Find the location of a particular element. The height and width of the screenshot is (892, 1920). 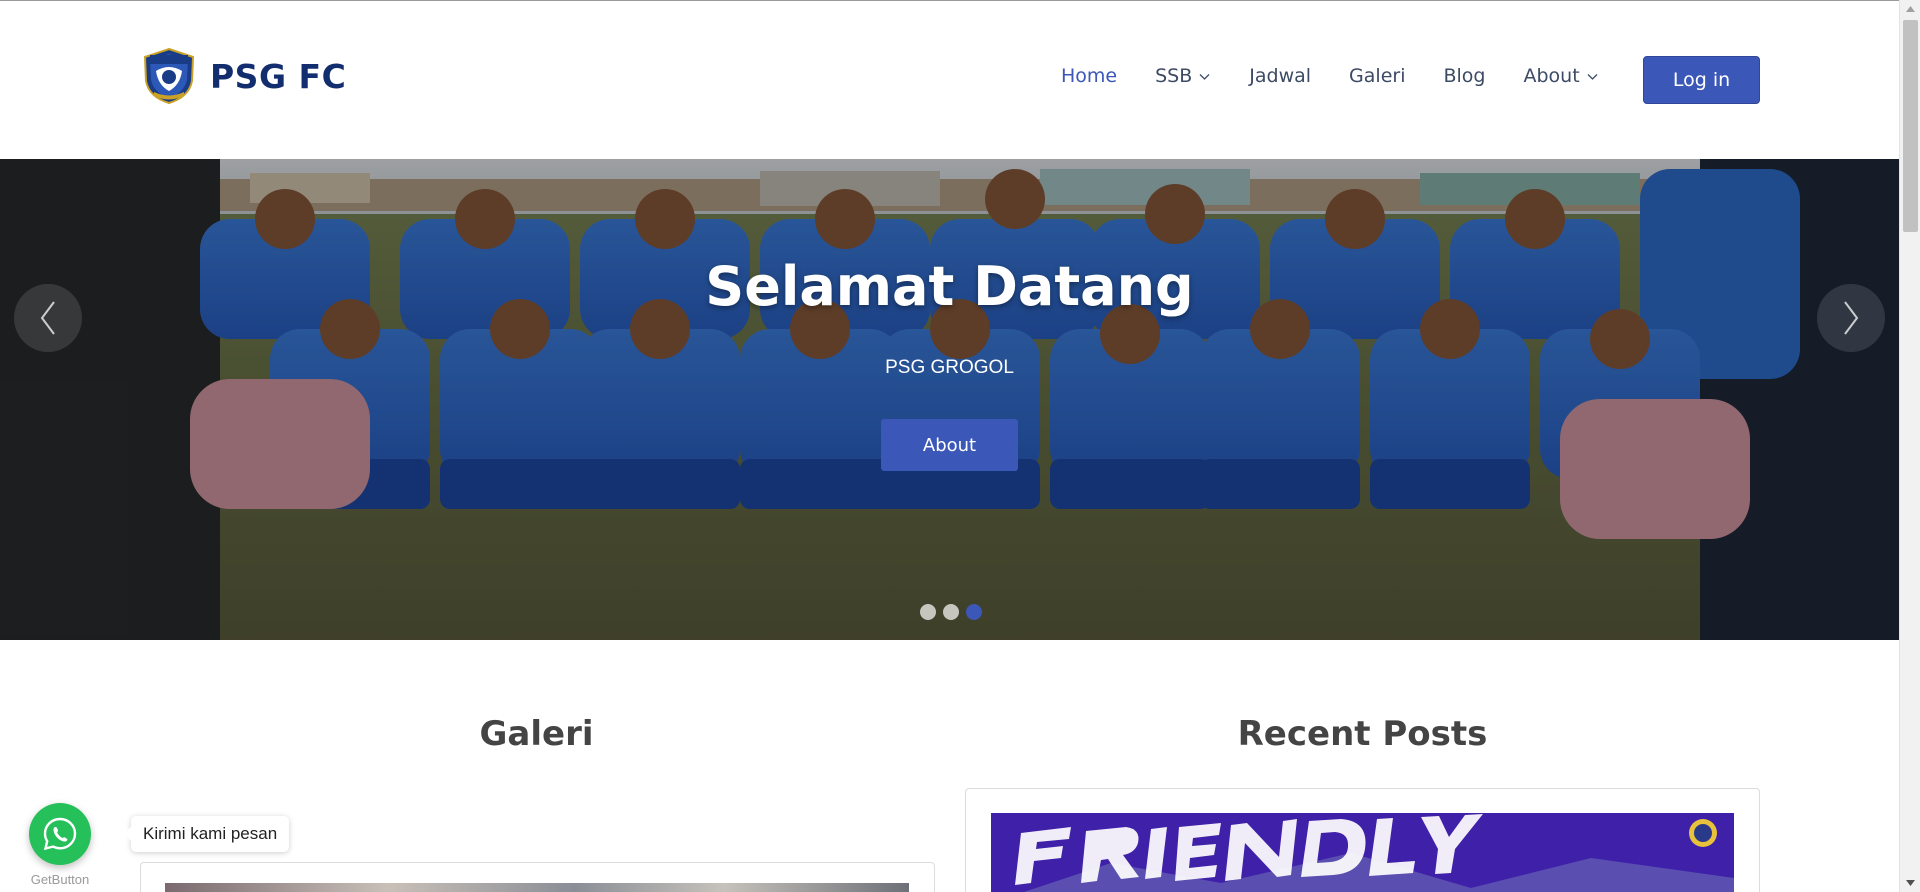

triangle-down-icon is located at coordinates (1910, 883).